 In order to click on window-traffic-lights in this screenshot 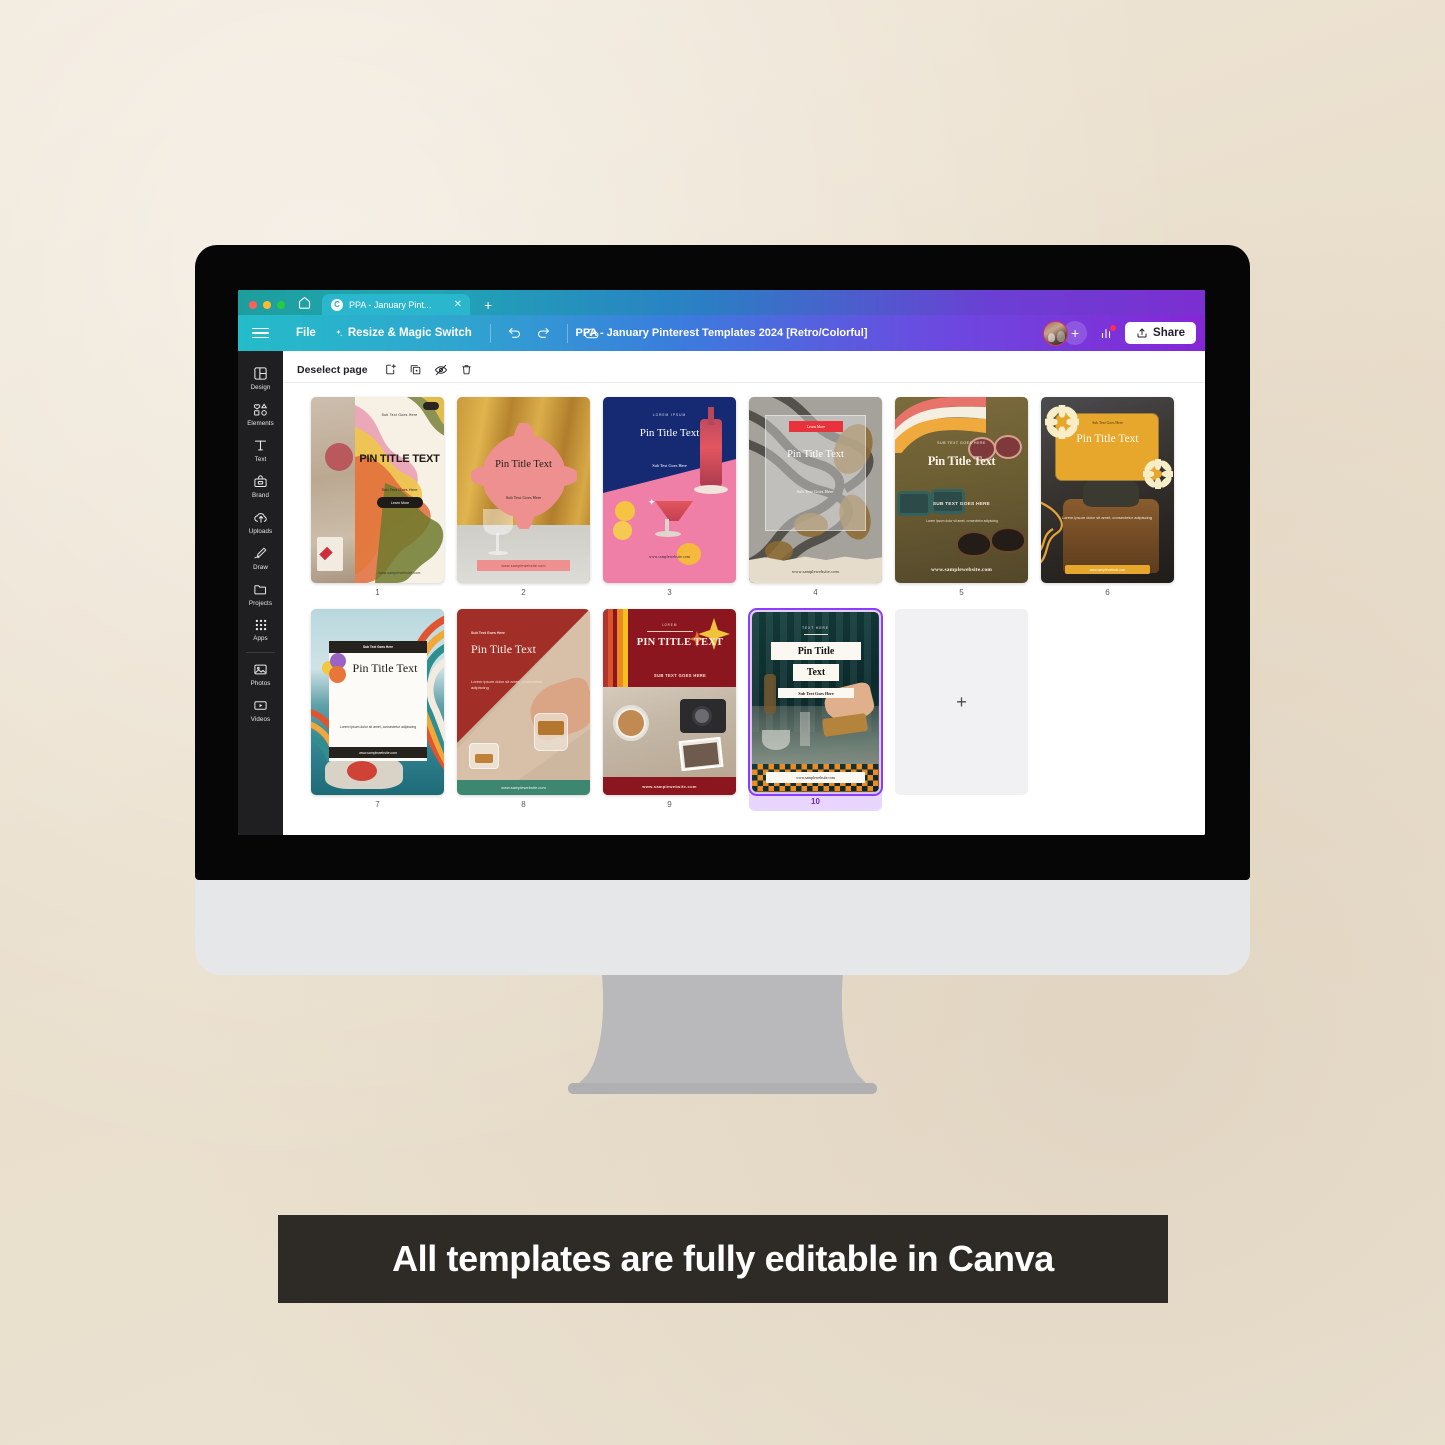, I will do `click(266, 308)`.